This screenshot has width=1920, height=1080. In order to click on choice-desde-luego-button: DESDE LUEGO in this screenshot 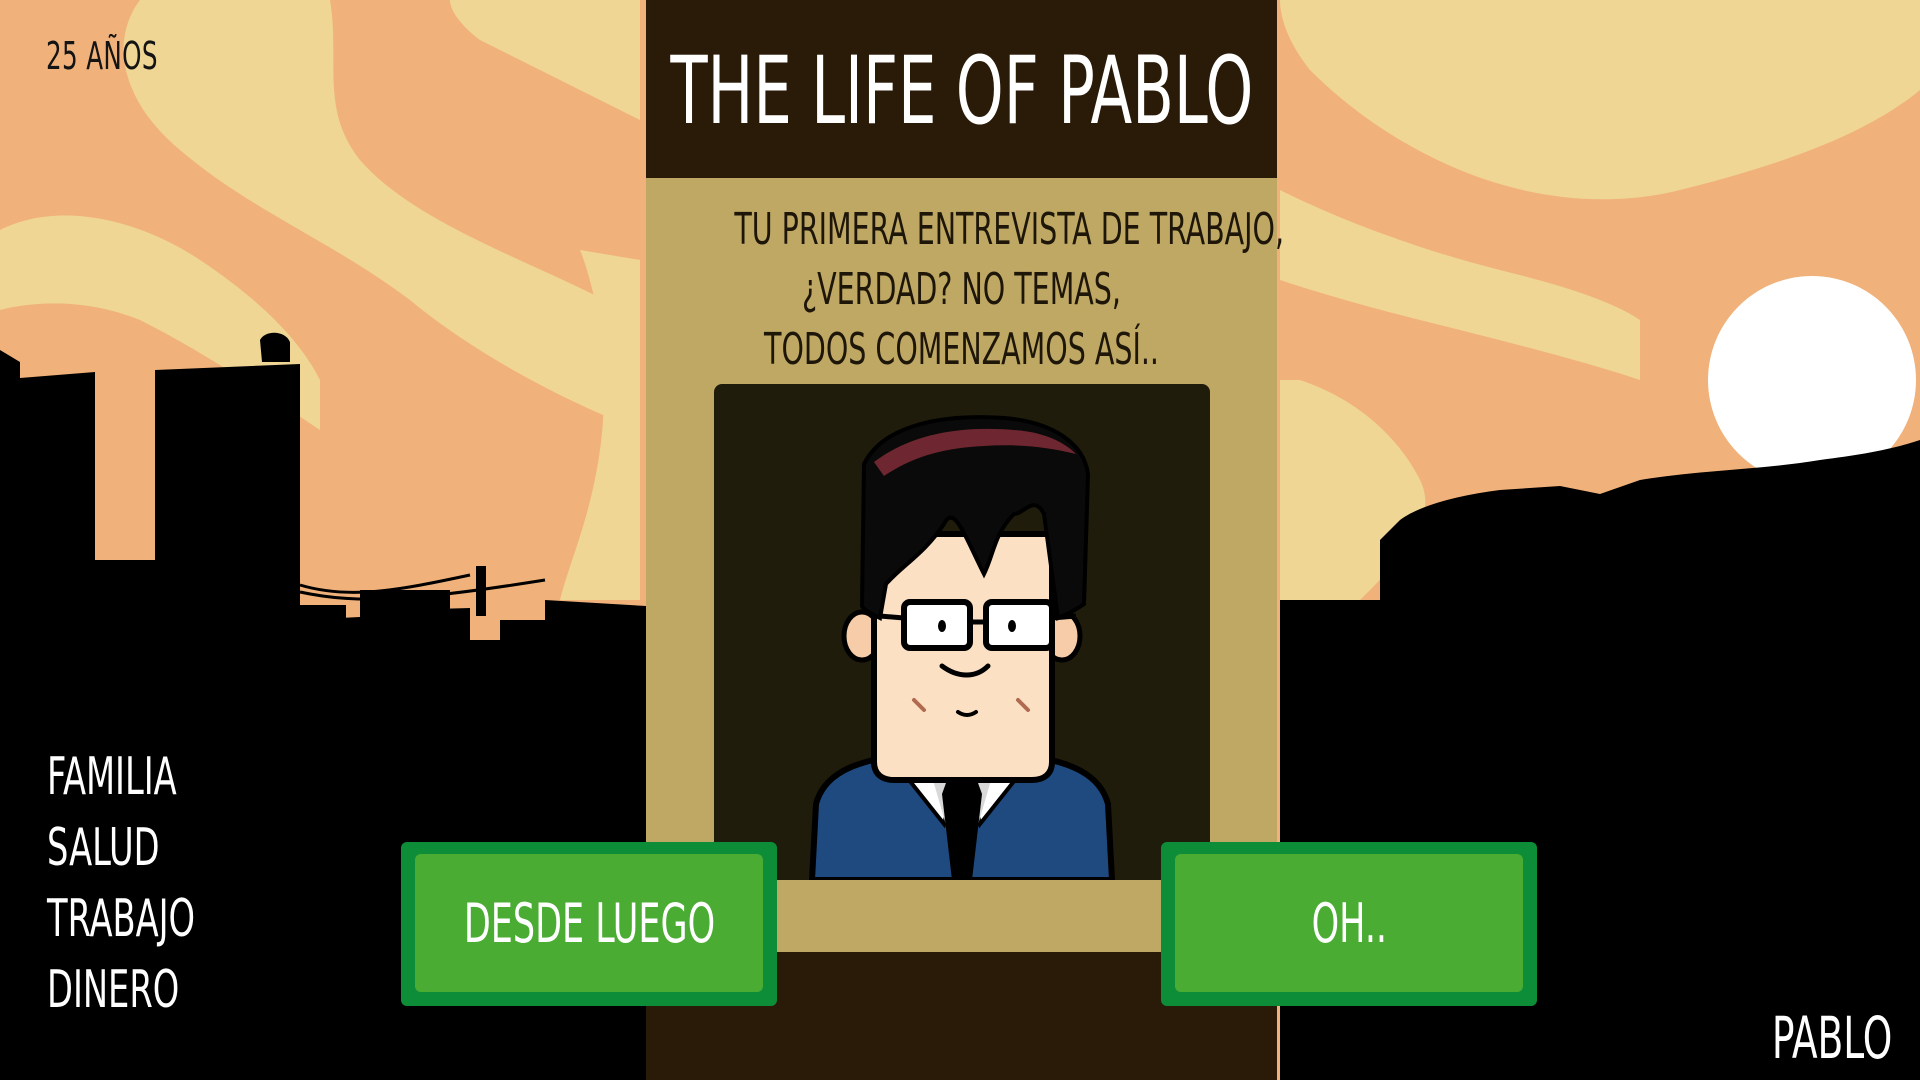, I will do `click(589, 924)`.